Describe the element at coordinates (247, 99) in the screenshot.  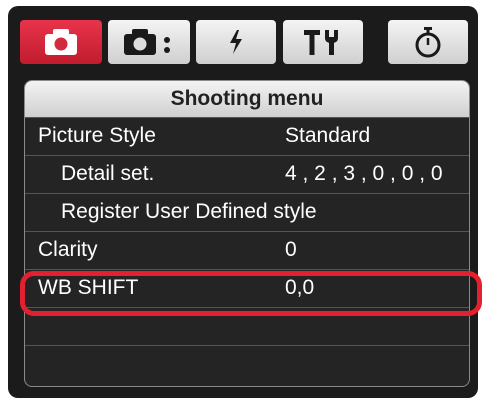
I see `menu-title: Shooting menu` at that location.